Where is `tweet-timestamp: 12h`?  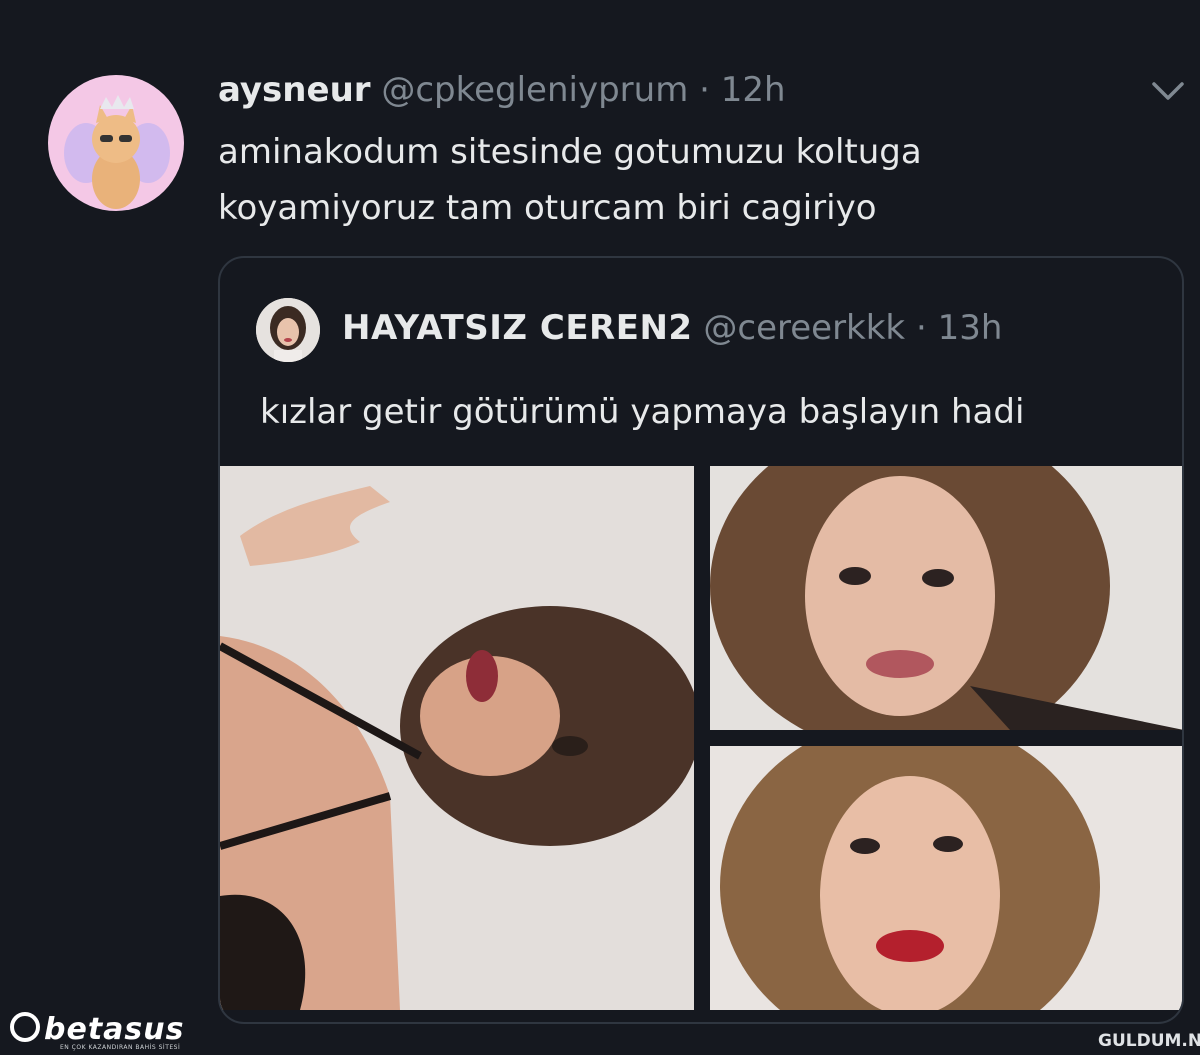 tweet-timestamp: 12h is located at coordinates (753, 90).